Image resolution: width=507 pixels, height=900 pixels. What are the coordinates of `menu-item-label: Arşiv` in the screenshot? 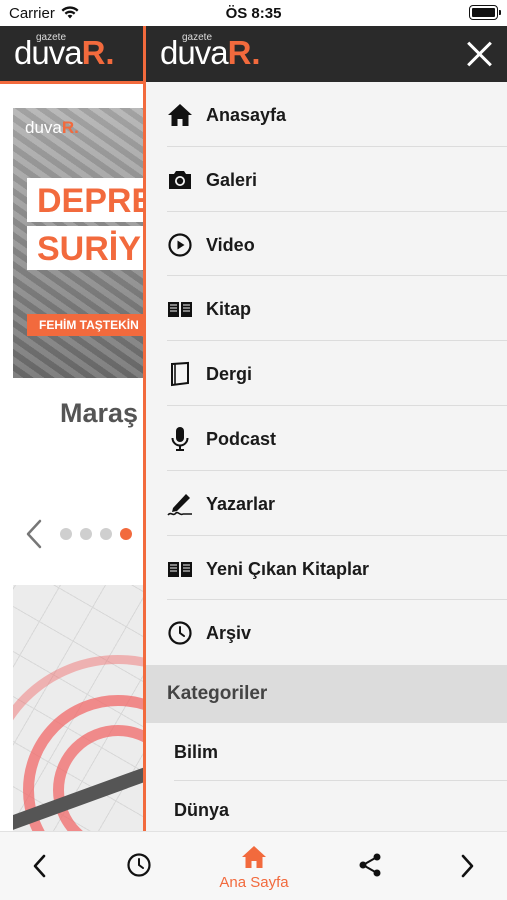 It's located at (229, 633).